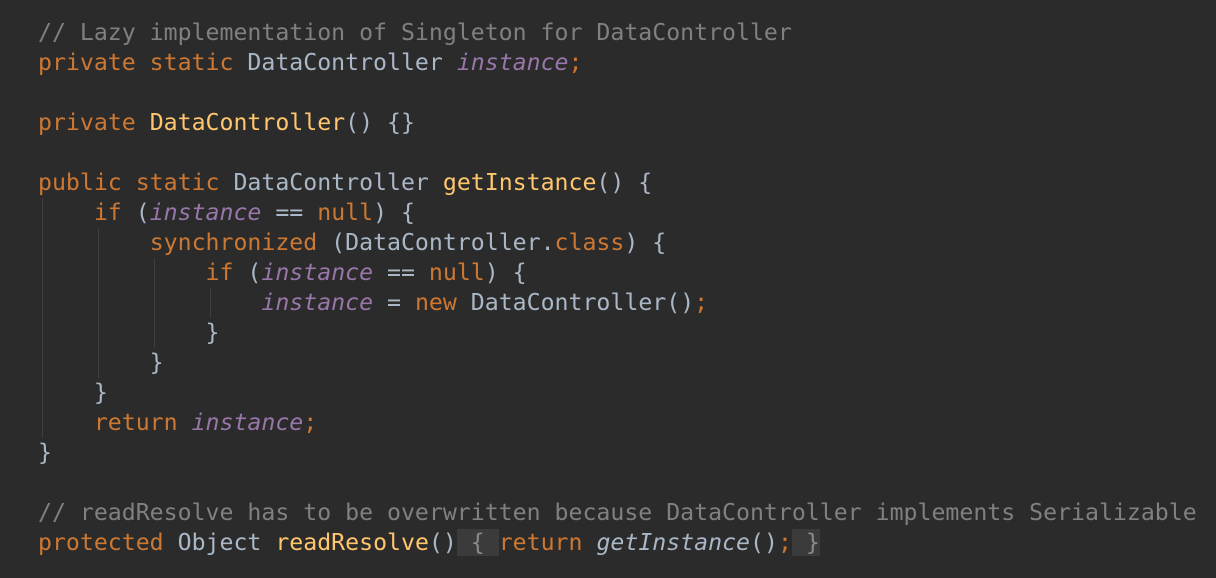  What do you see at coordinates (136, 182) in the screenshot?
I see `code-token: public static` at bounding box center [136, 182].